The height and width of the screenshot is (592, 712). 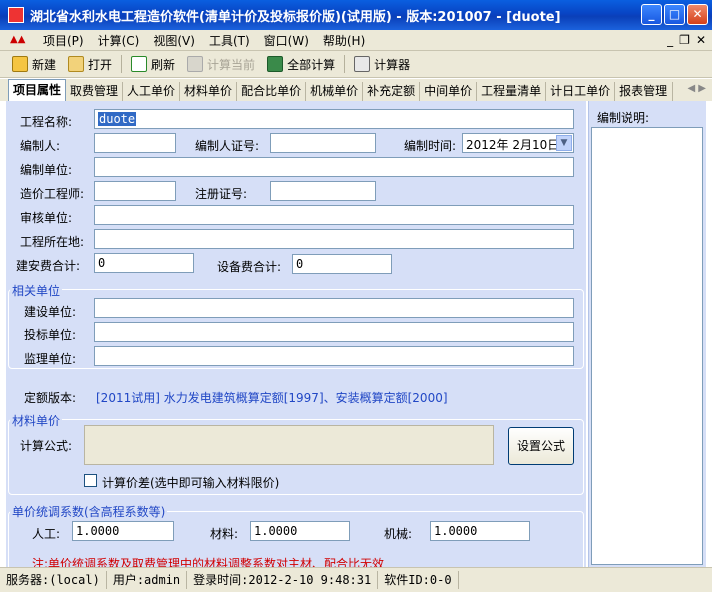 What do you see at coordinates (300, 531) in the screenshot?
I see `material-coeff-input: 1.0000` at bounding box center [300, 531].